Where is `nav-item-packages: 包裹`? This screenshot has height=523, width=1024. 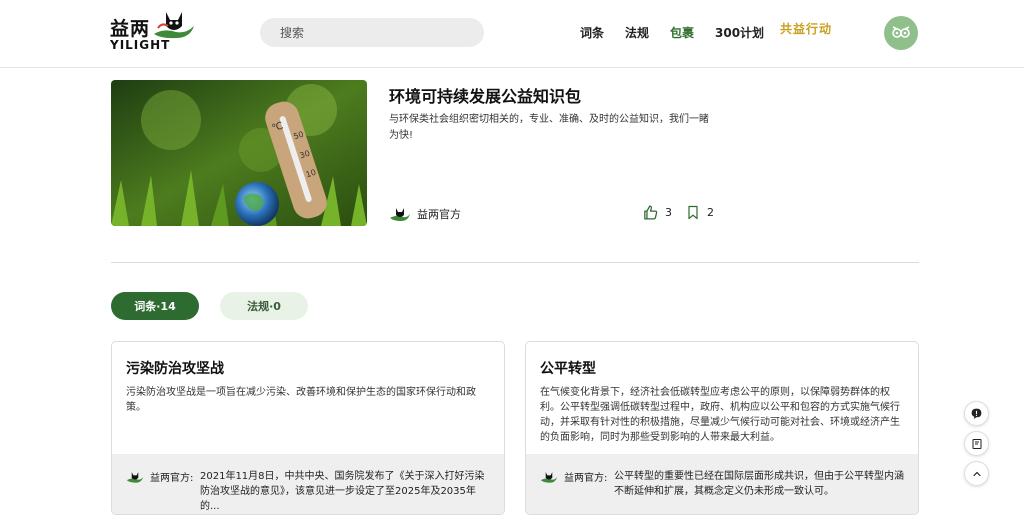
nav-item-packages: 包裹 is located at coordinates (682, 32).